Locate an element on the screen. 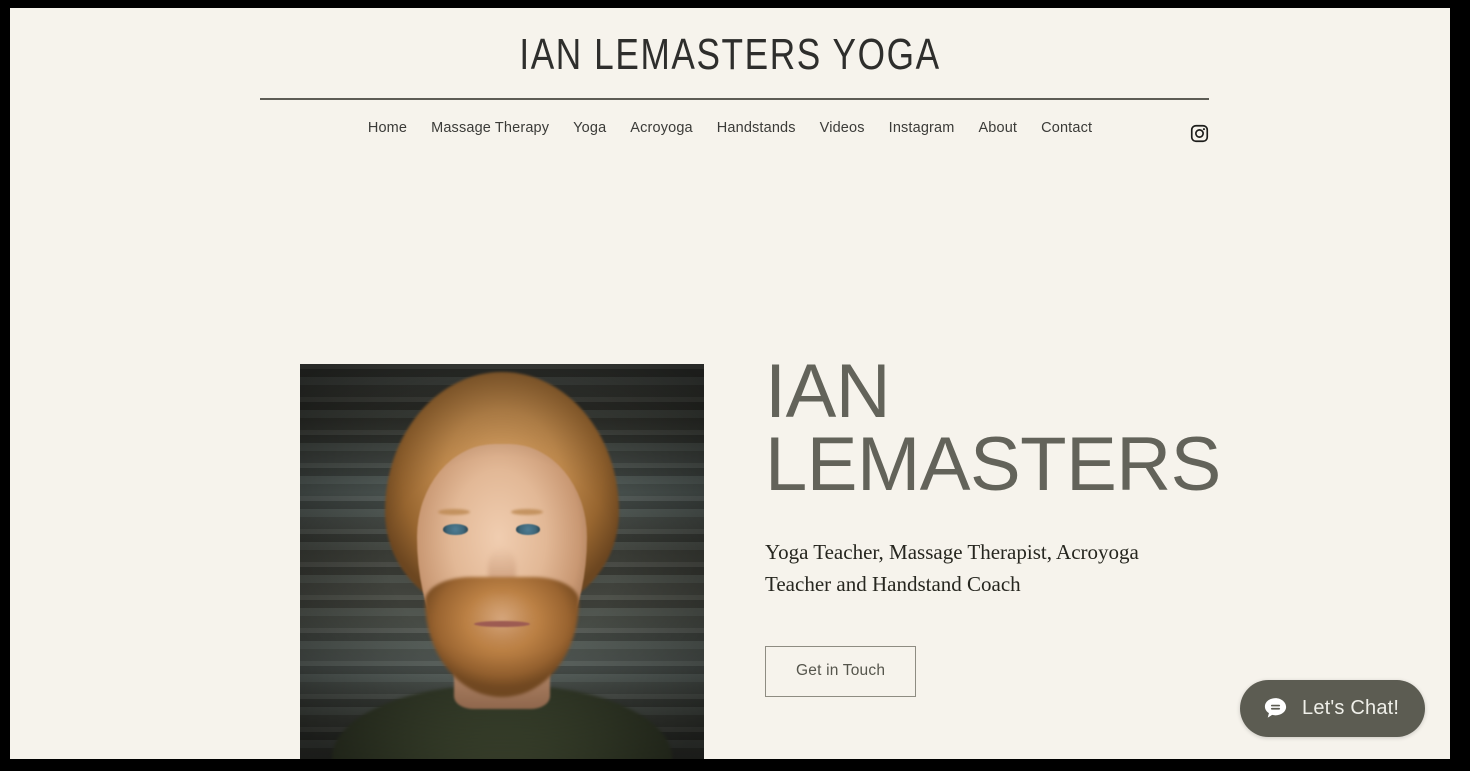 This screenshot has width=1470, height=771. nav-item-home: Home is located at coordinates (387, 128).